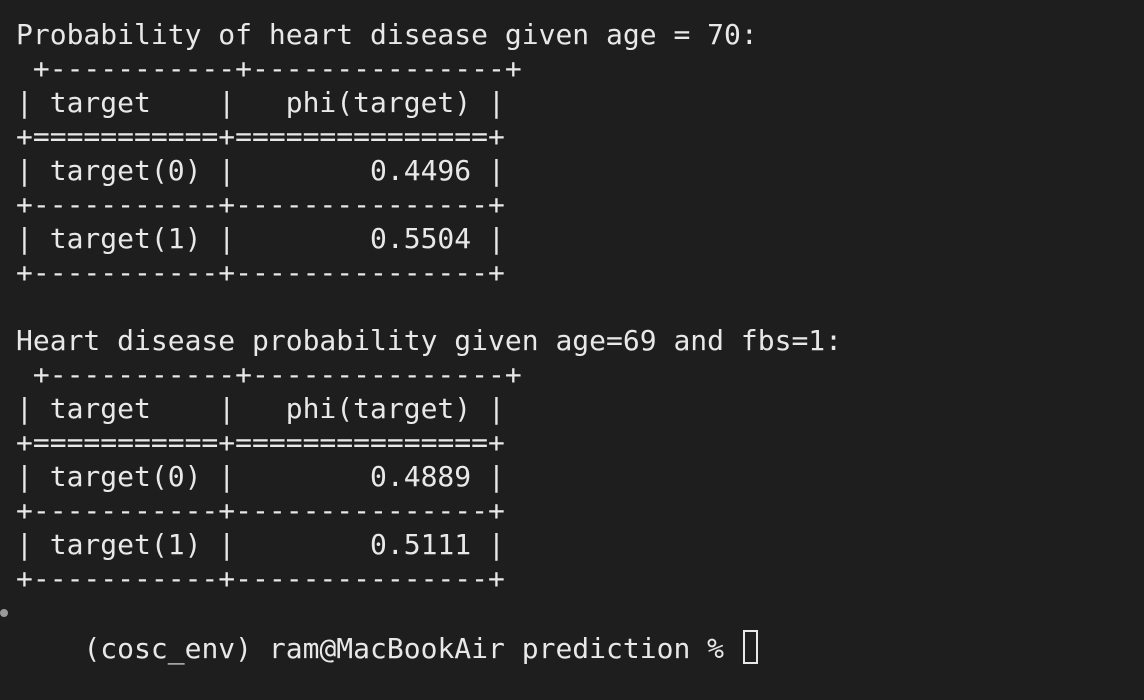 The width and height of the screenshot is (1144, 700). What do you see at coordinates (260, 170) in the screenshot?
I see `table-row: | target(0) | 0.4496 |` at bounding box center [260, 170].